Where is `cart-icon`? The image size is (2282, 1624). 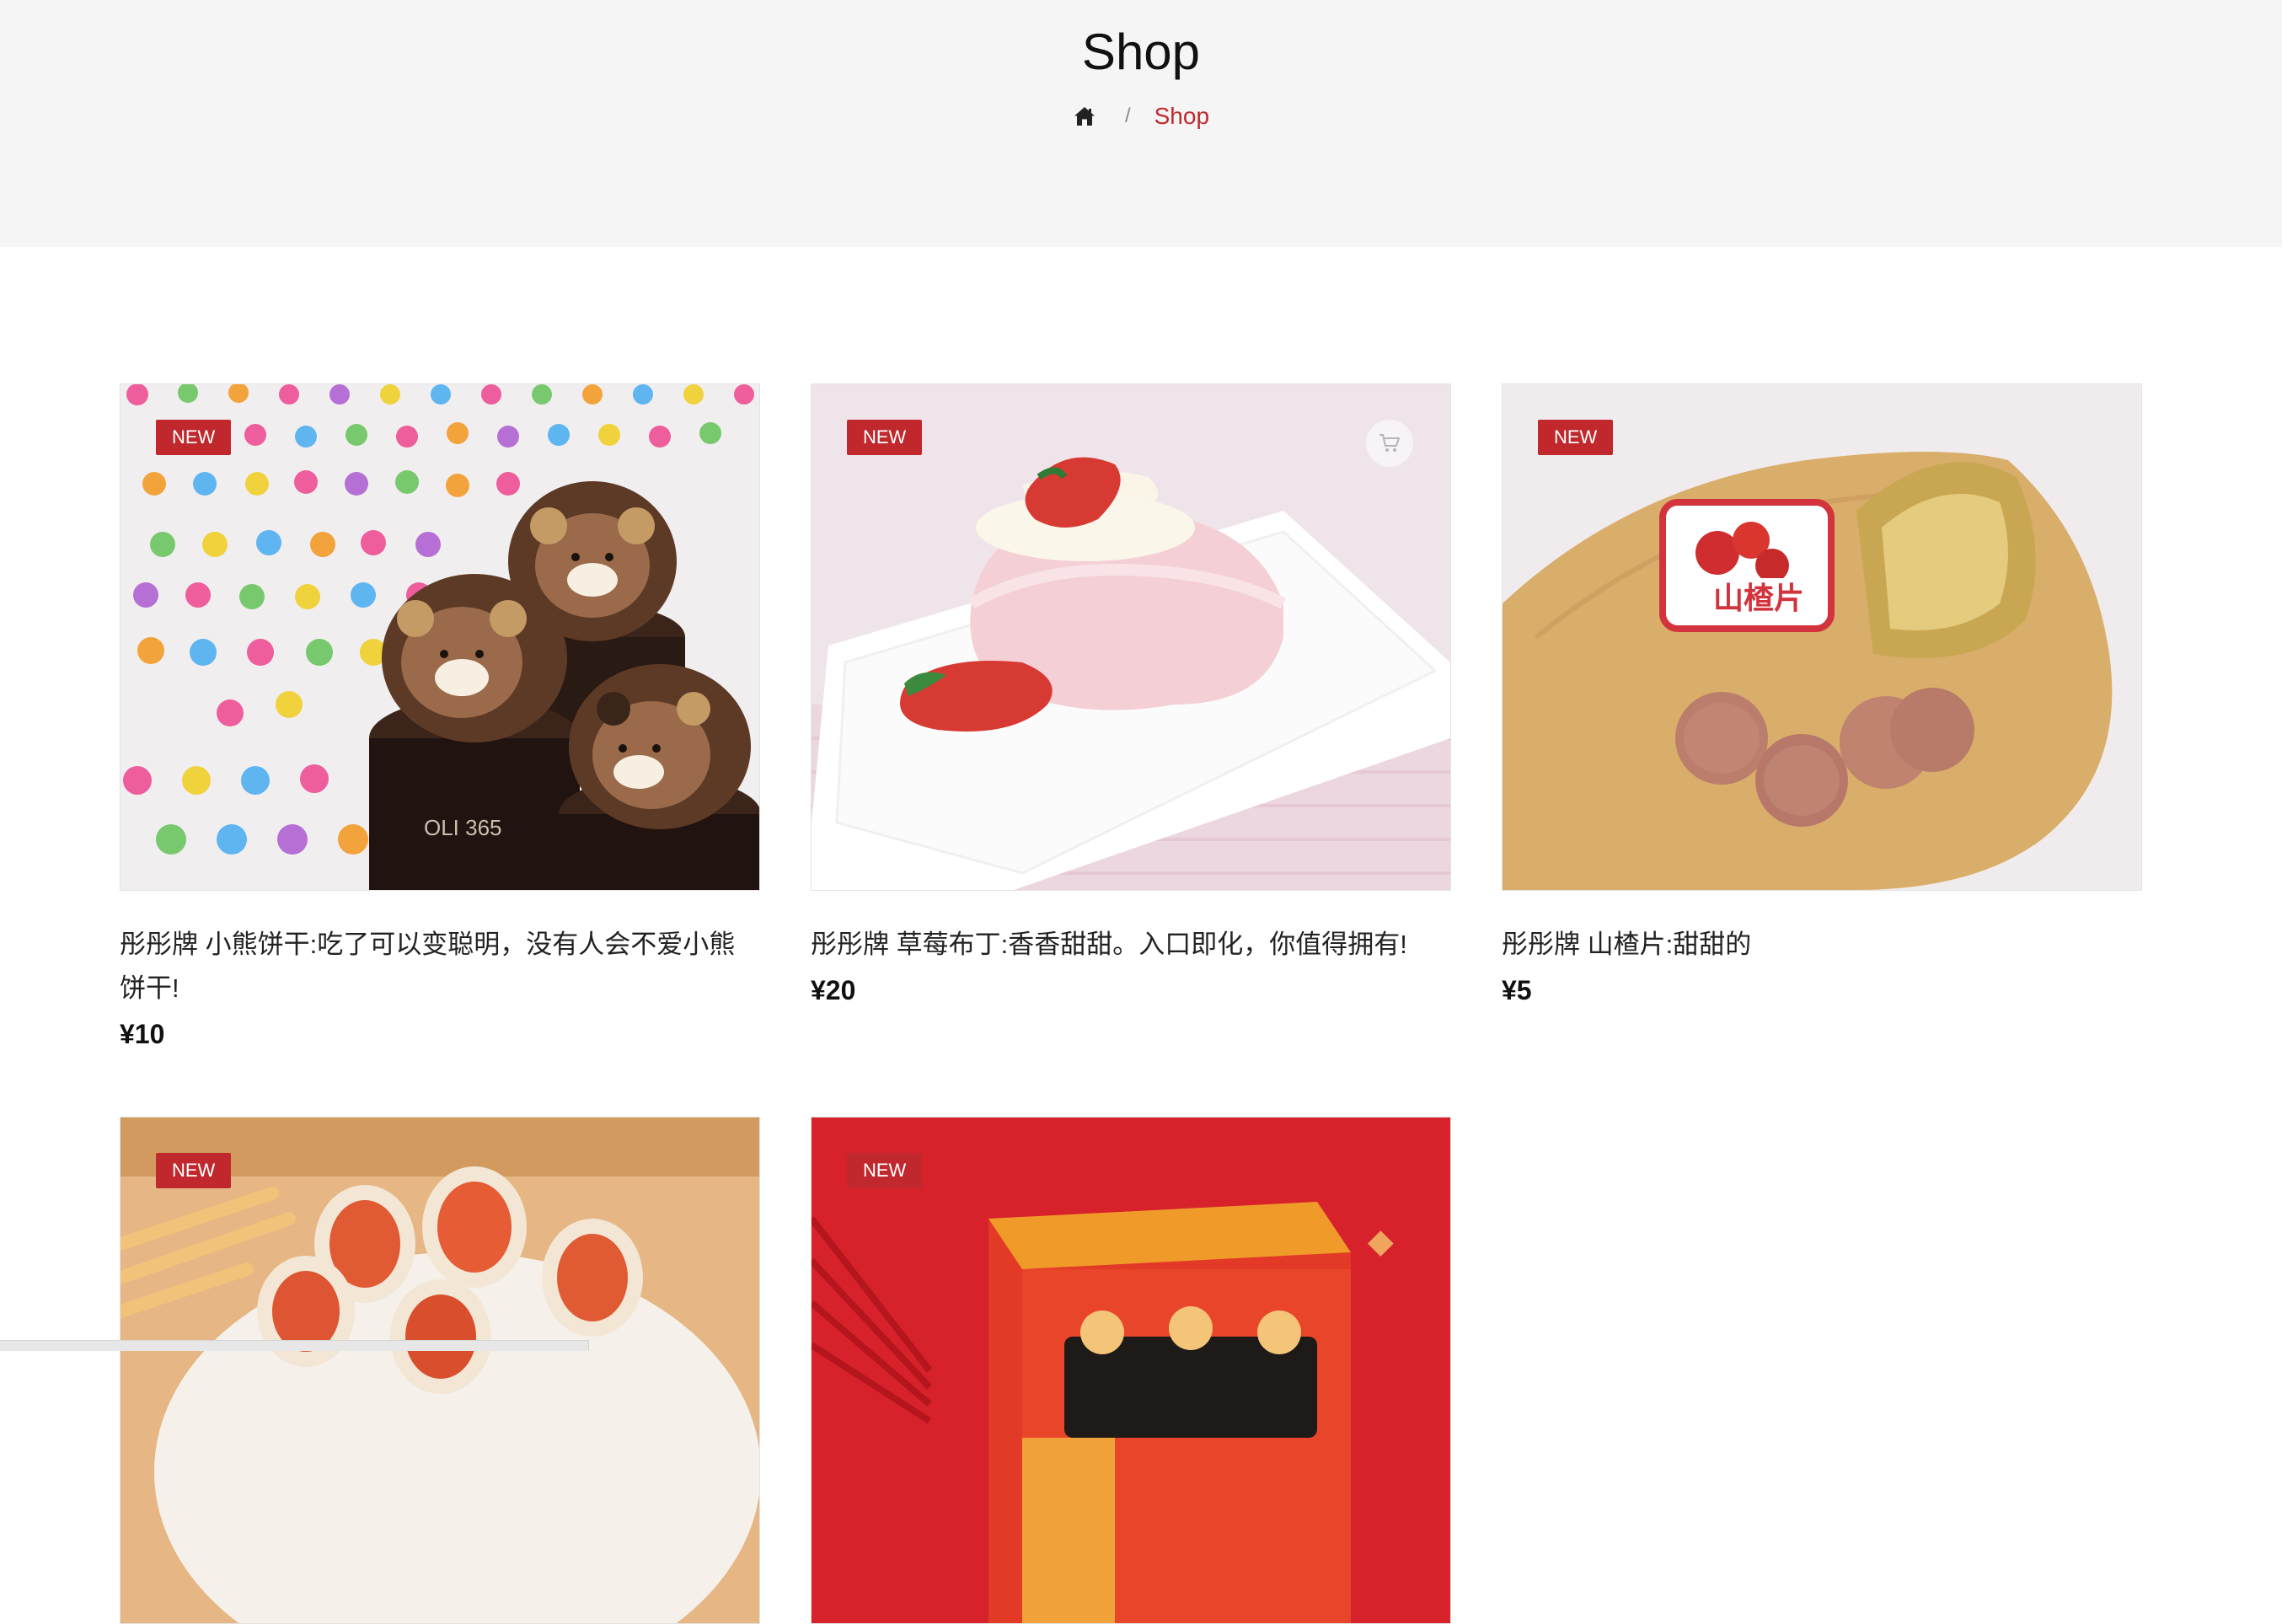
cart-icon is located at coordinates (1389, 443).